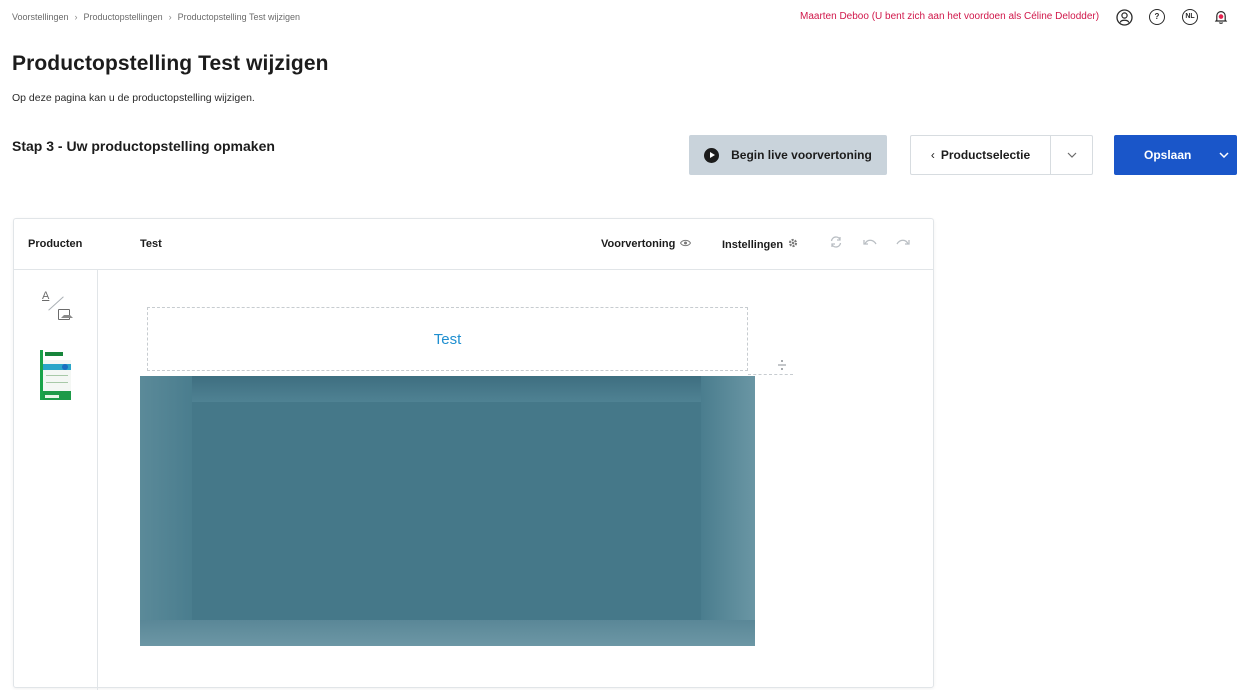 The image size is (1242, 690). I want to click on help-icon: ?, so click(1157, 17).